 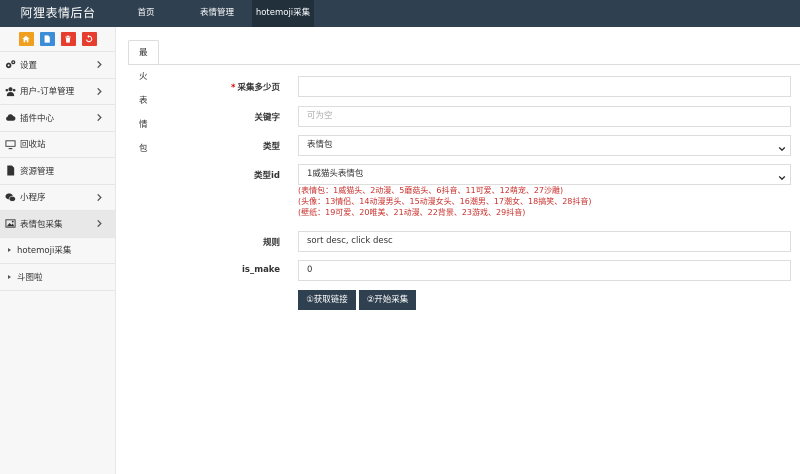 I want to click on cloud-icon, so click(x=10, y=118).